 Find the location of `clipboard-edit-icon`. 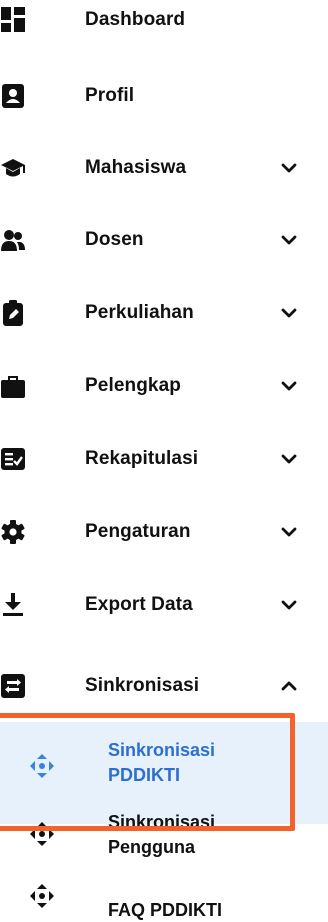

clipboard-edit-icon is located at coordinates (13, 313).